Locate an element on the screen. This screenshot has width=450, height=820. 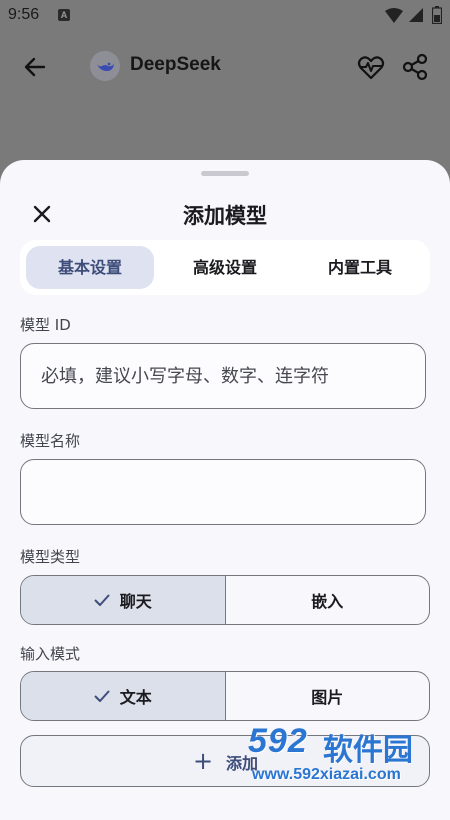
model-id-input is located at coordinates (221, 376).